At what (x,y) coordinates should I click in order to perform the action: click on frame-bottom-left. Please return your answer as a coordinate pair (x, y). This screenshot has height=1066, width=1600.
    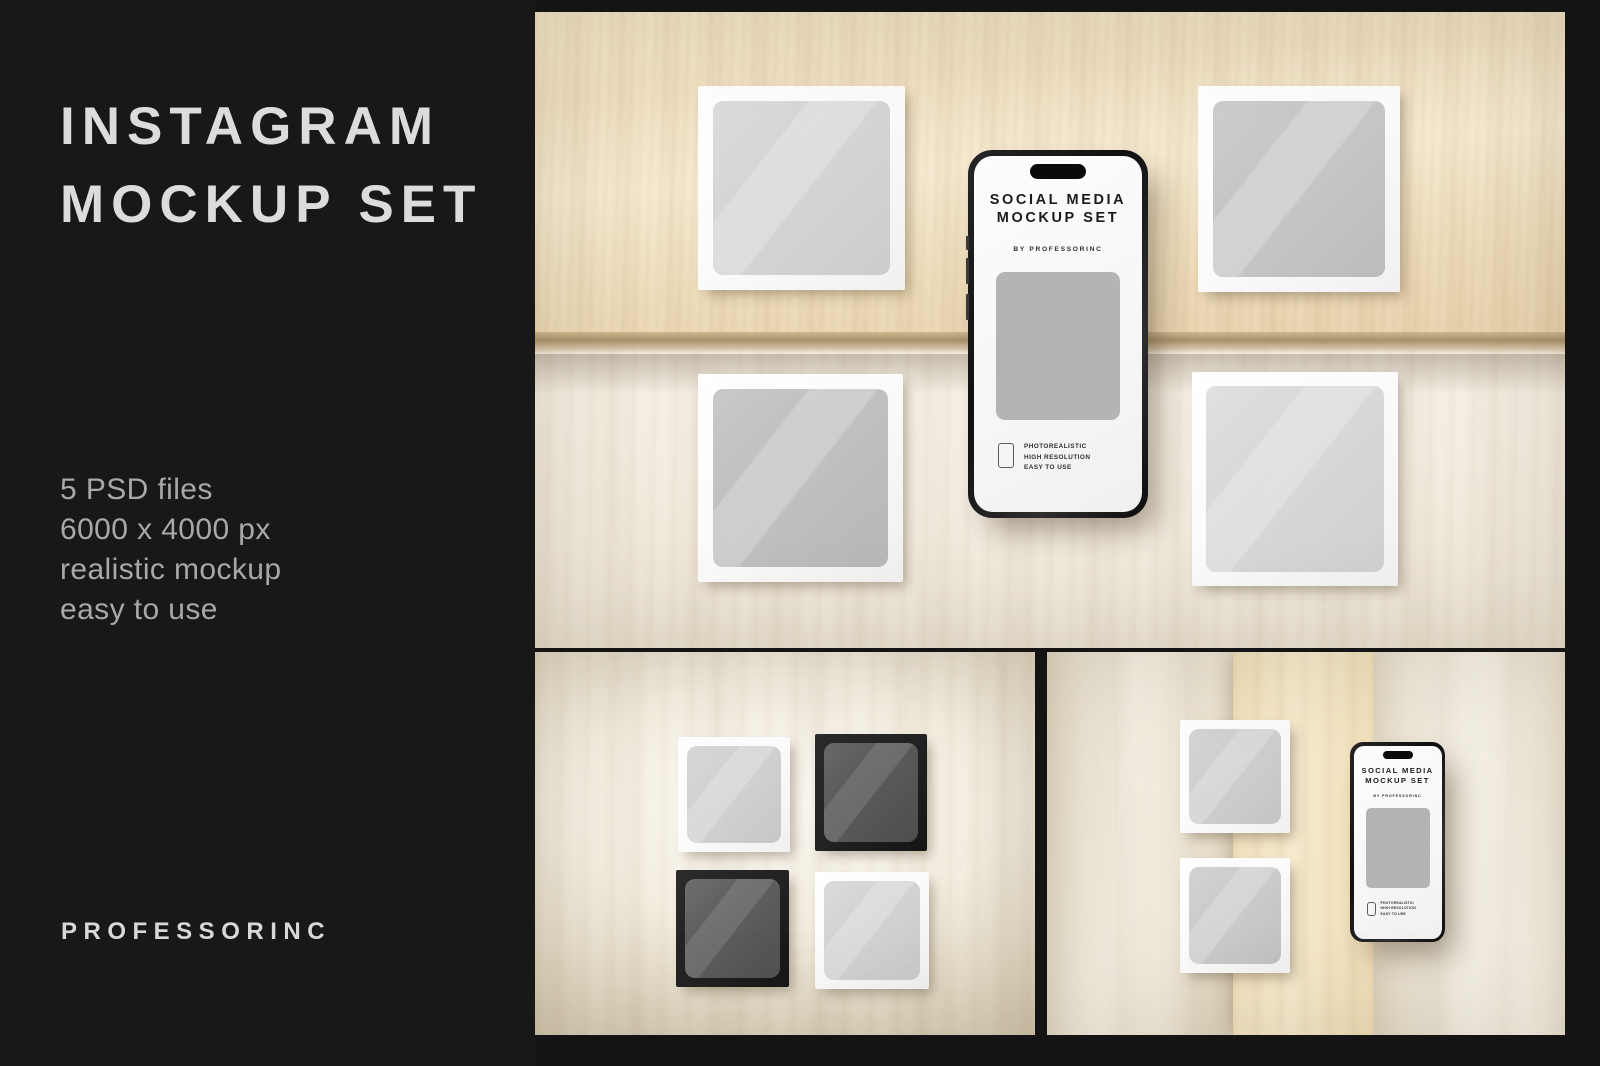
    Looking at the image, I should click on (800, 478).